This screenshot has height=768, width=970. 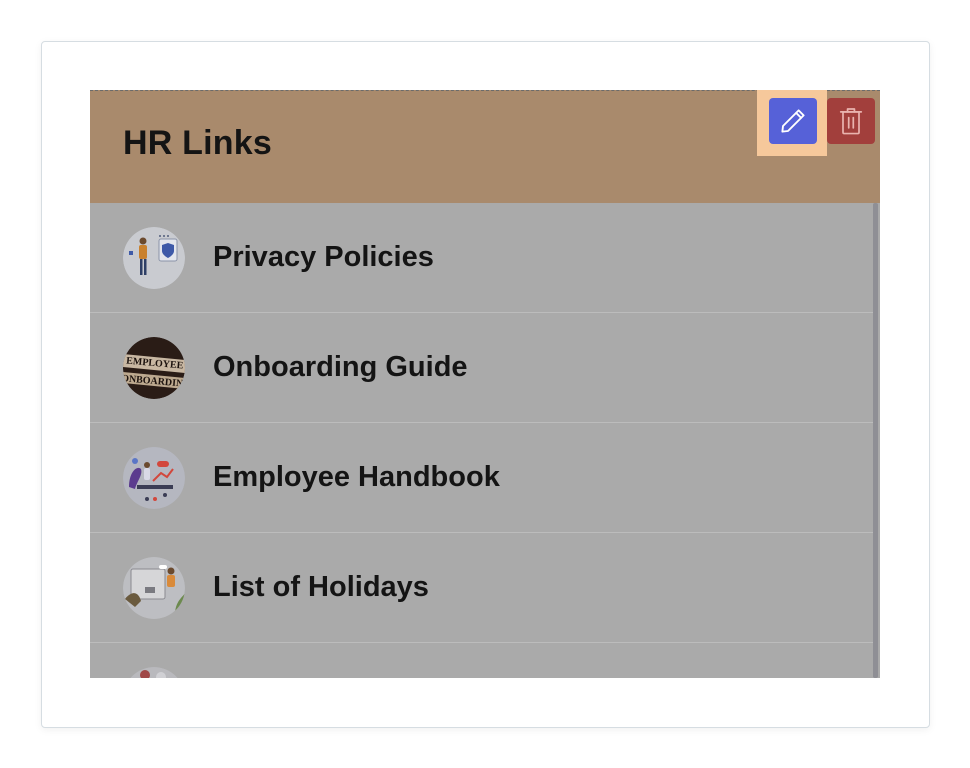 I want to click on scrollbar, so click(x=876, y=440).